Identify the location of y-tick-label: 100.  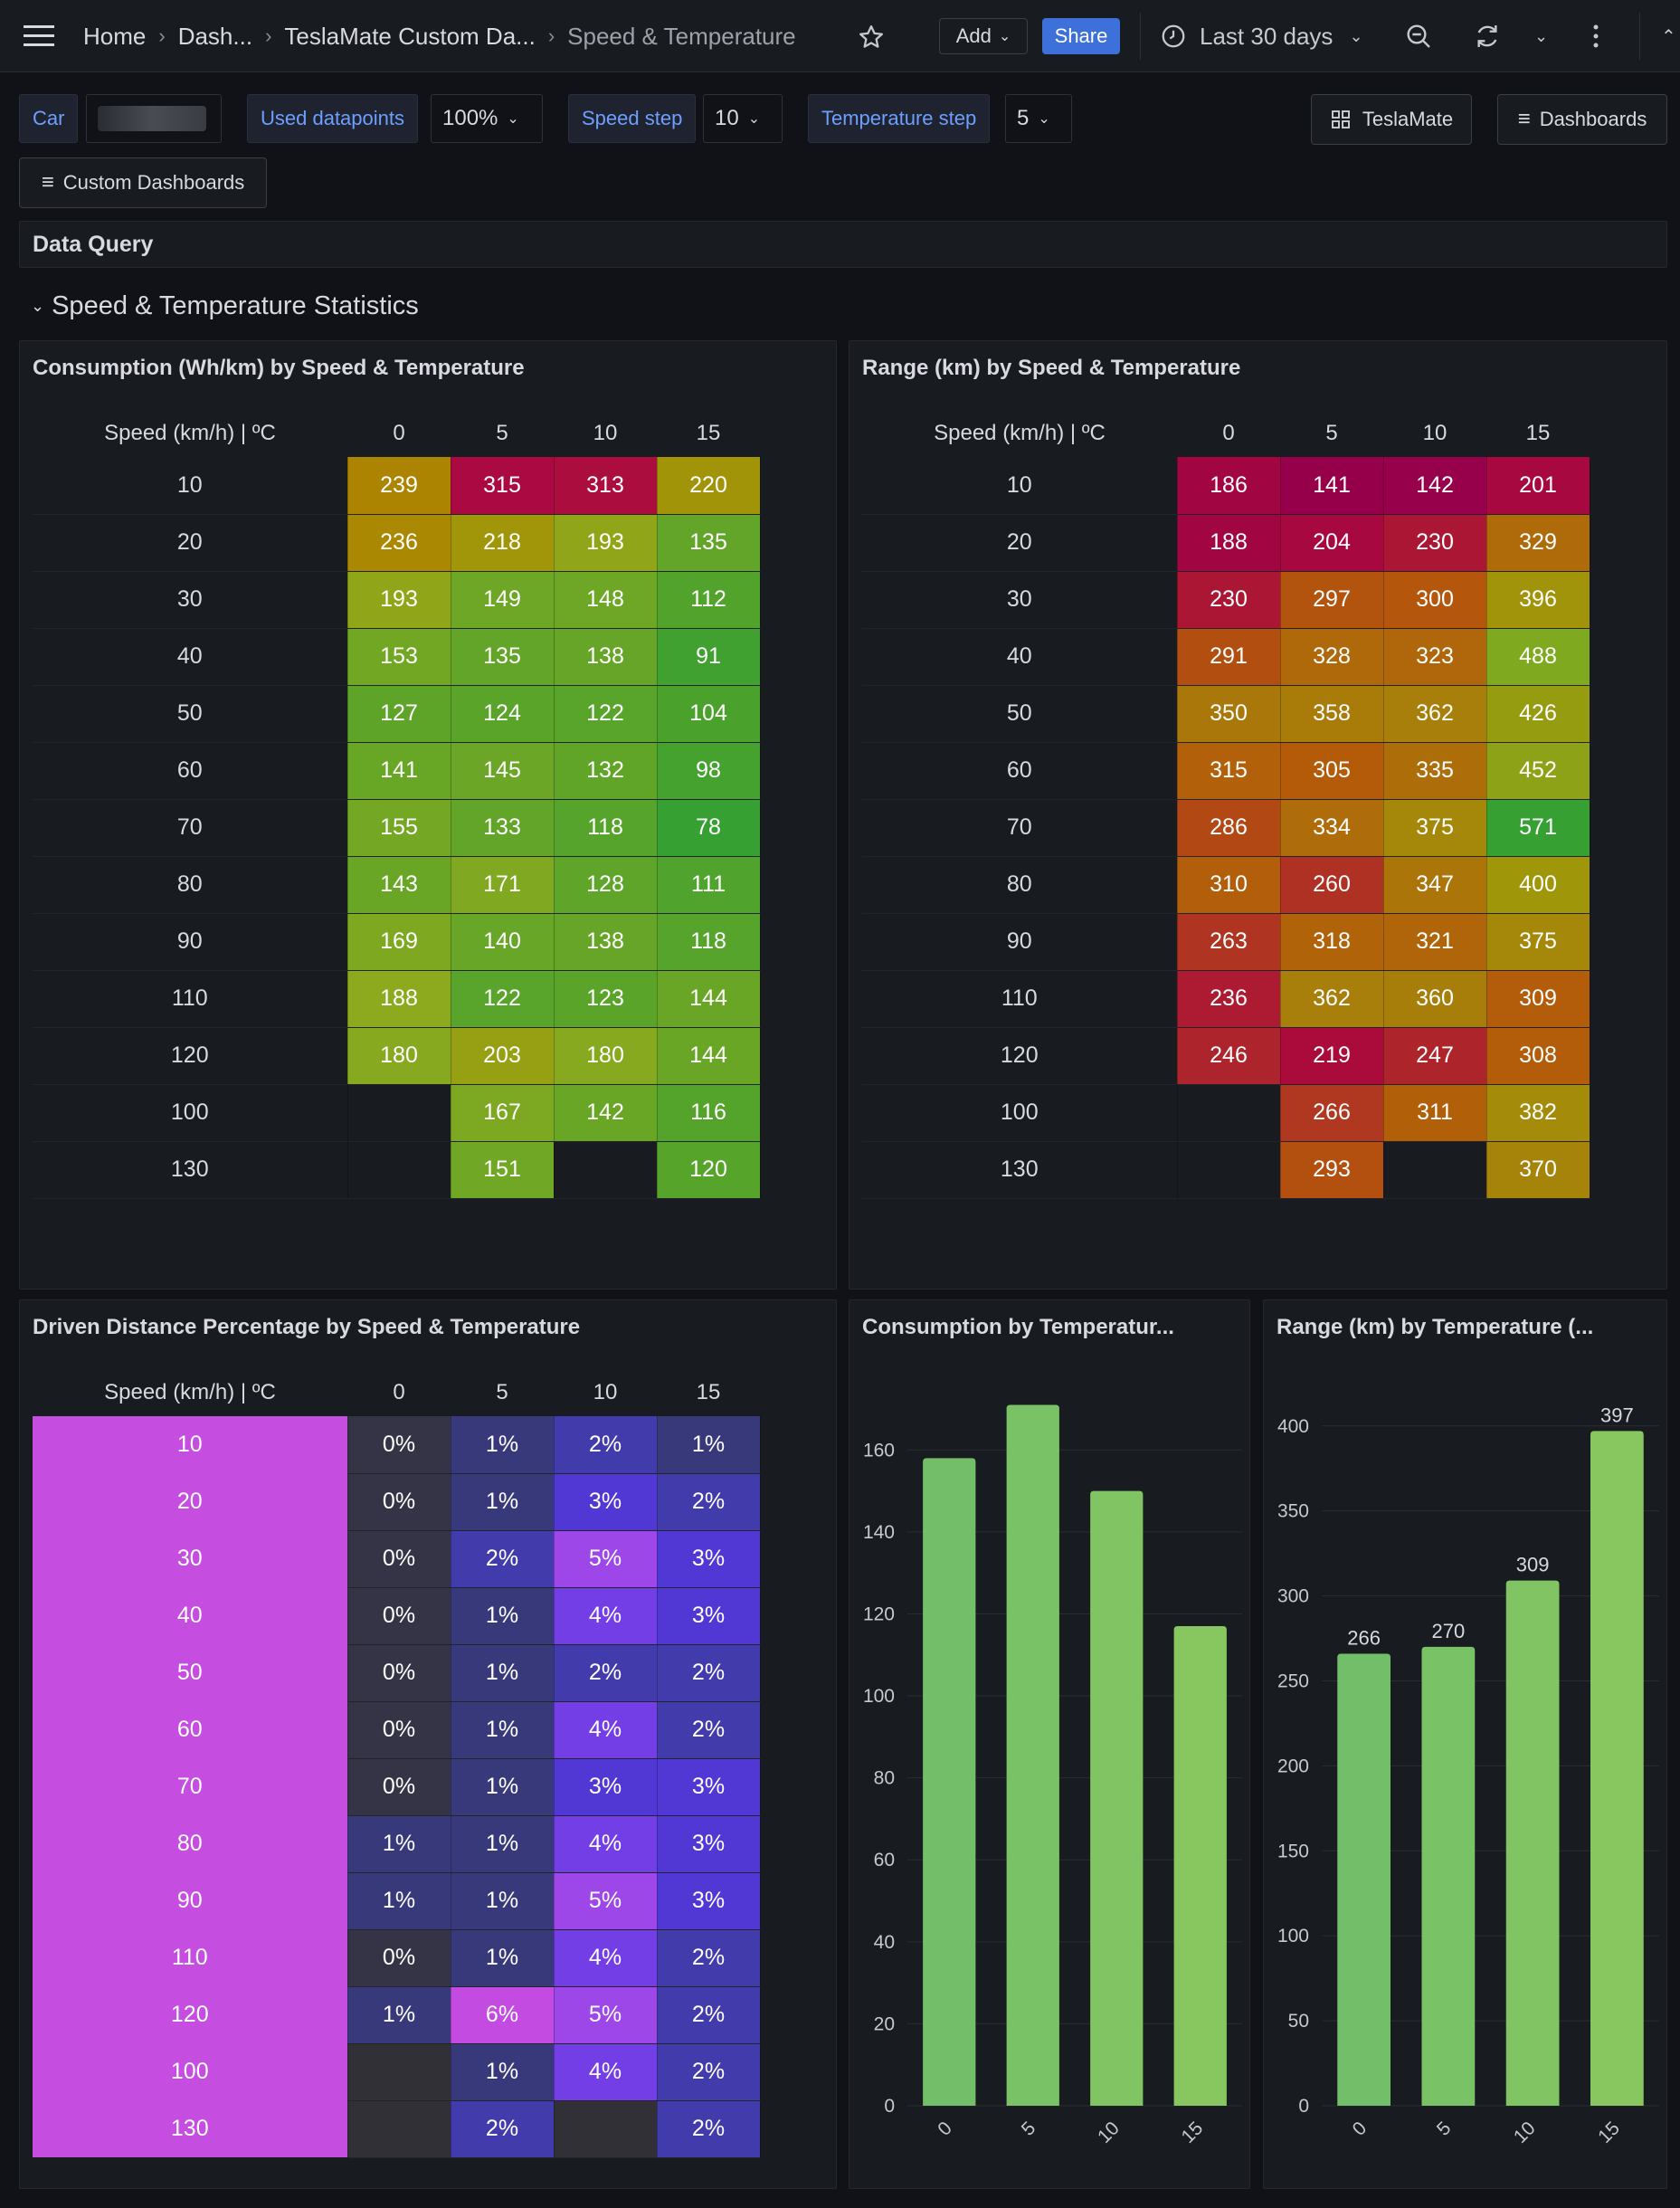
(1293, 1936).